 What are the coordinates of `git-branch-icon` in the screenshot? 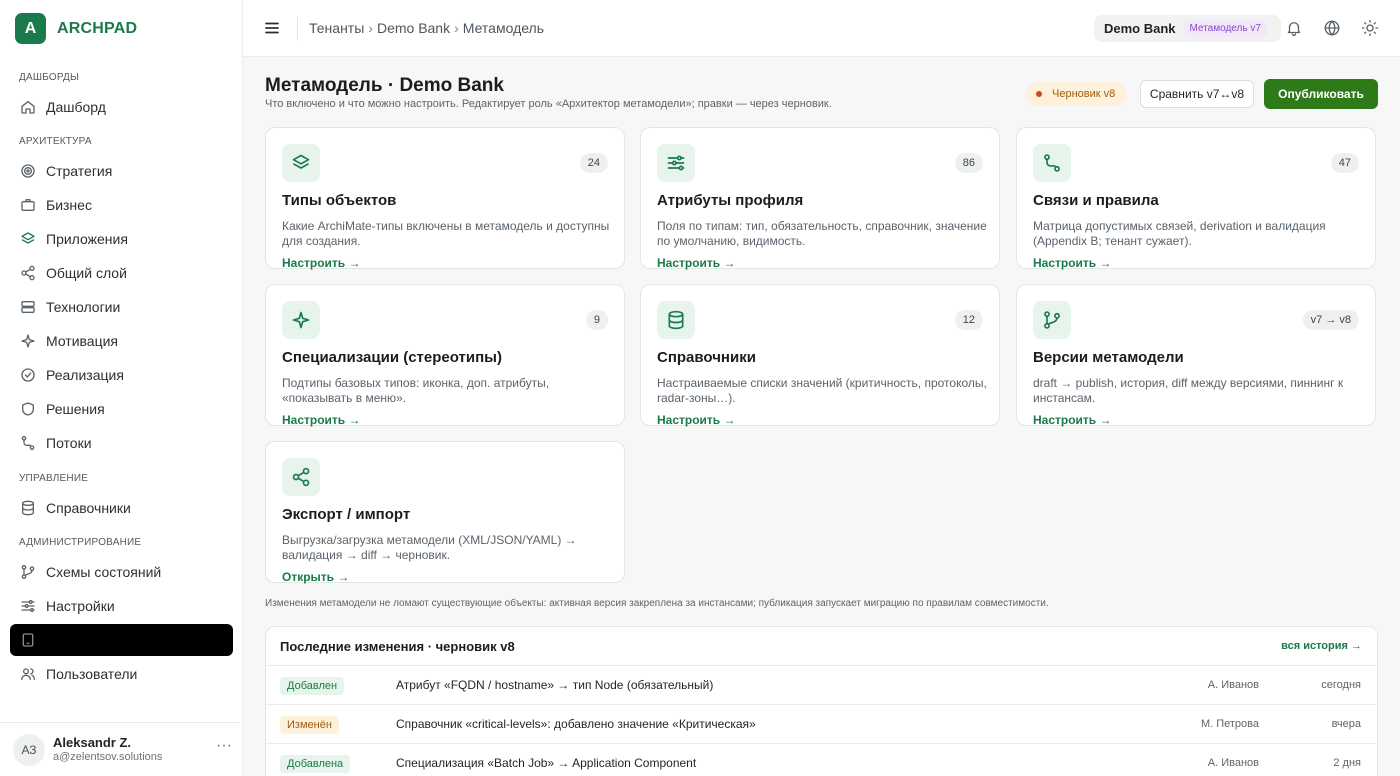 It's located at (28, 572).